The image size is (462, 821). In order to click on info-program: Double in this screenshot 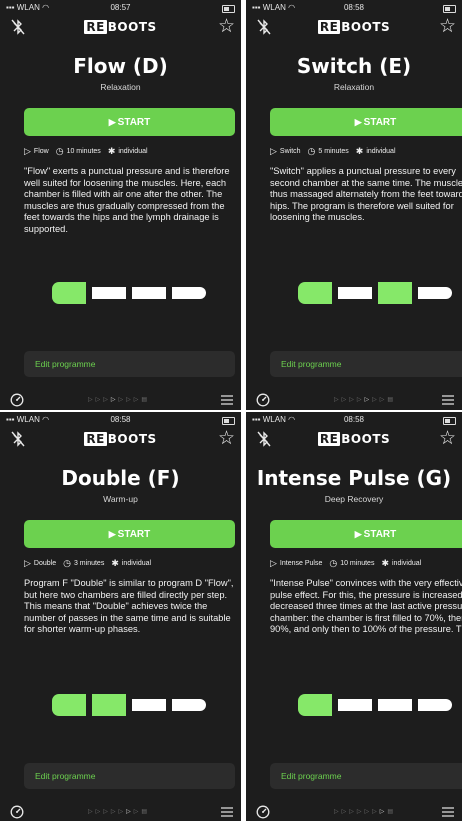, I will do `click(45, 563)`.